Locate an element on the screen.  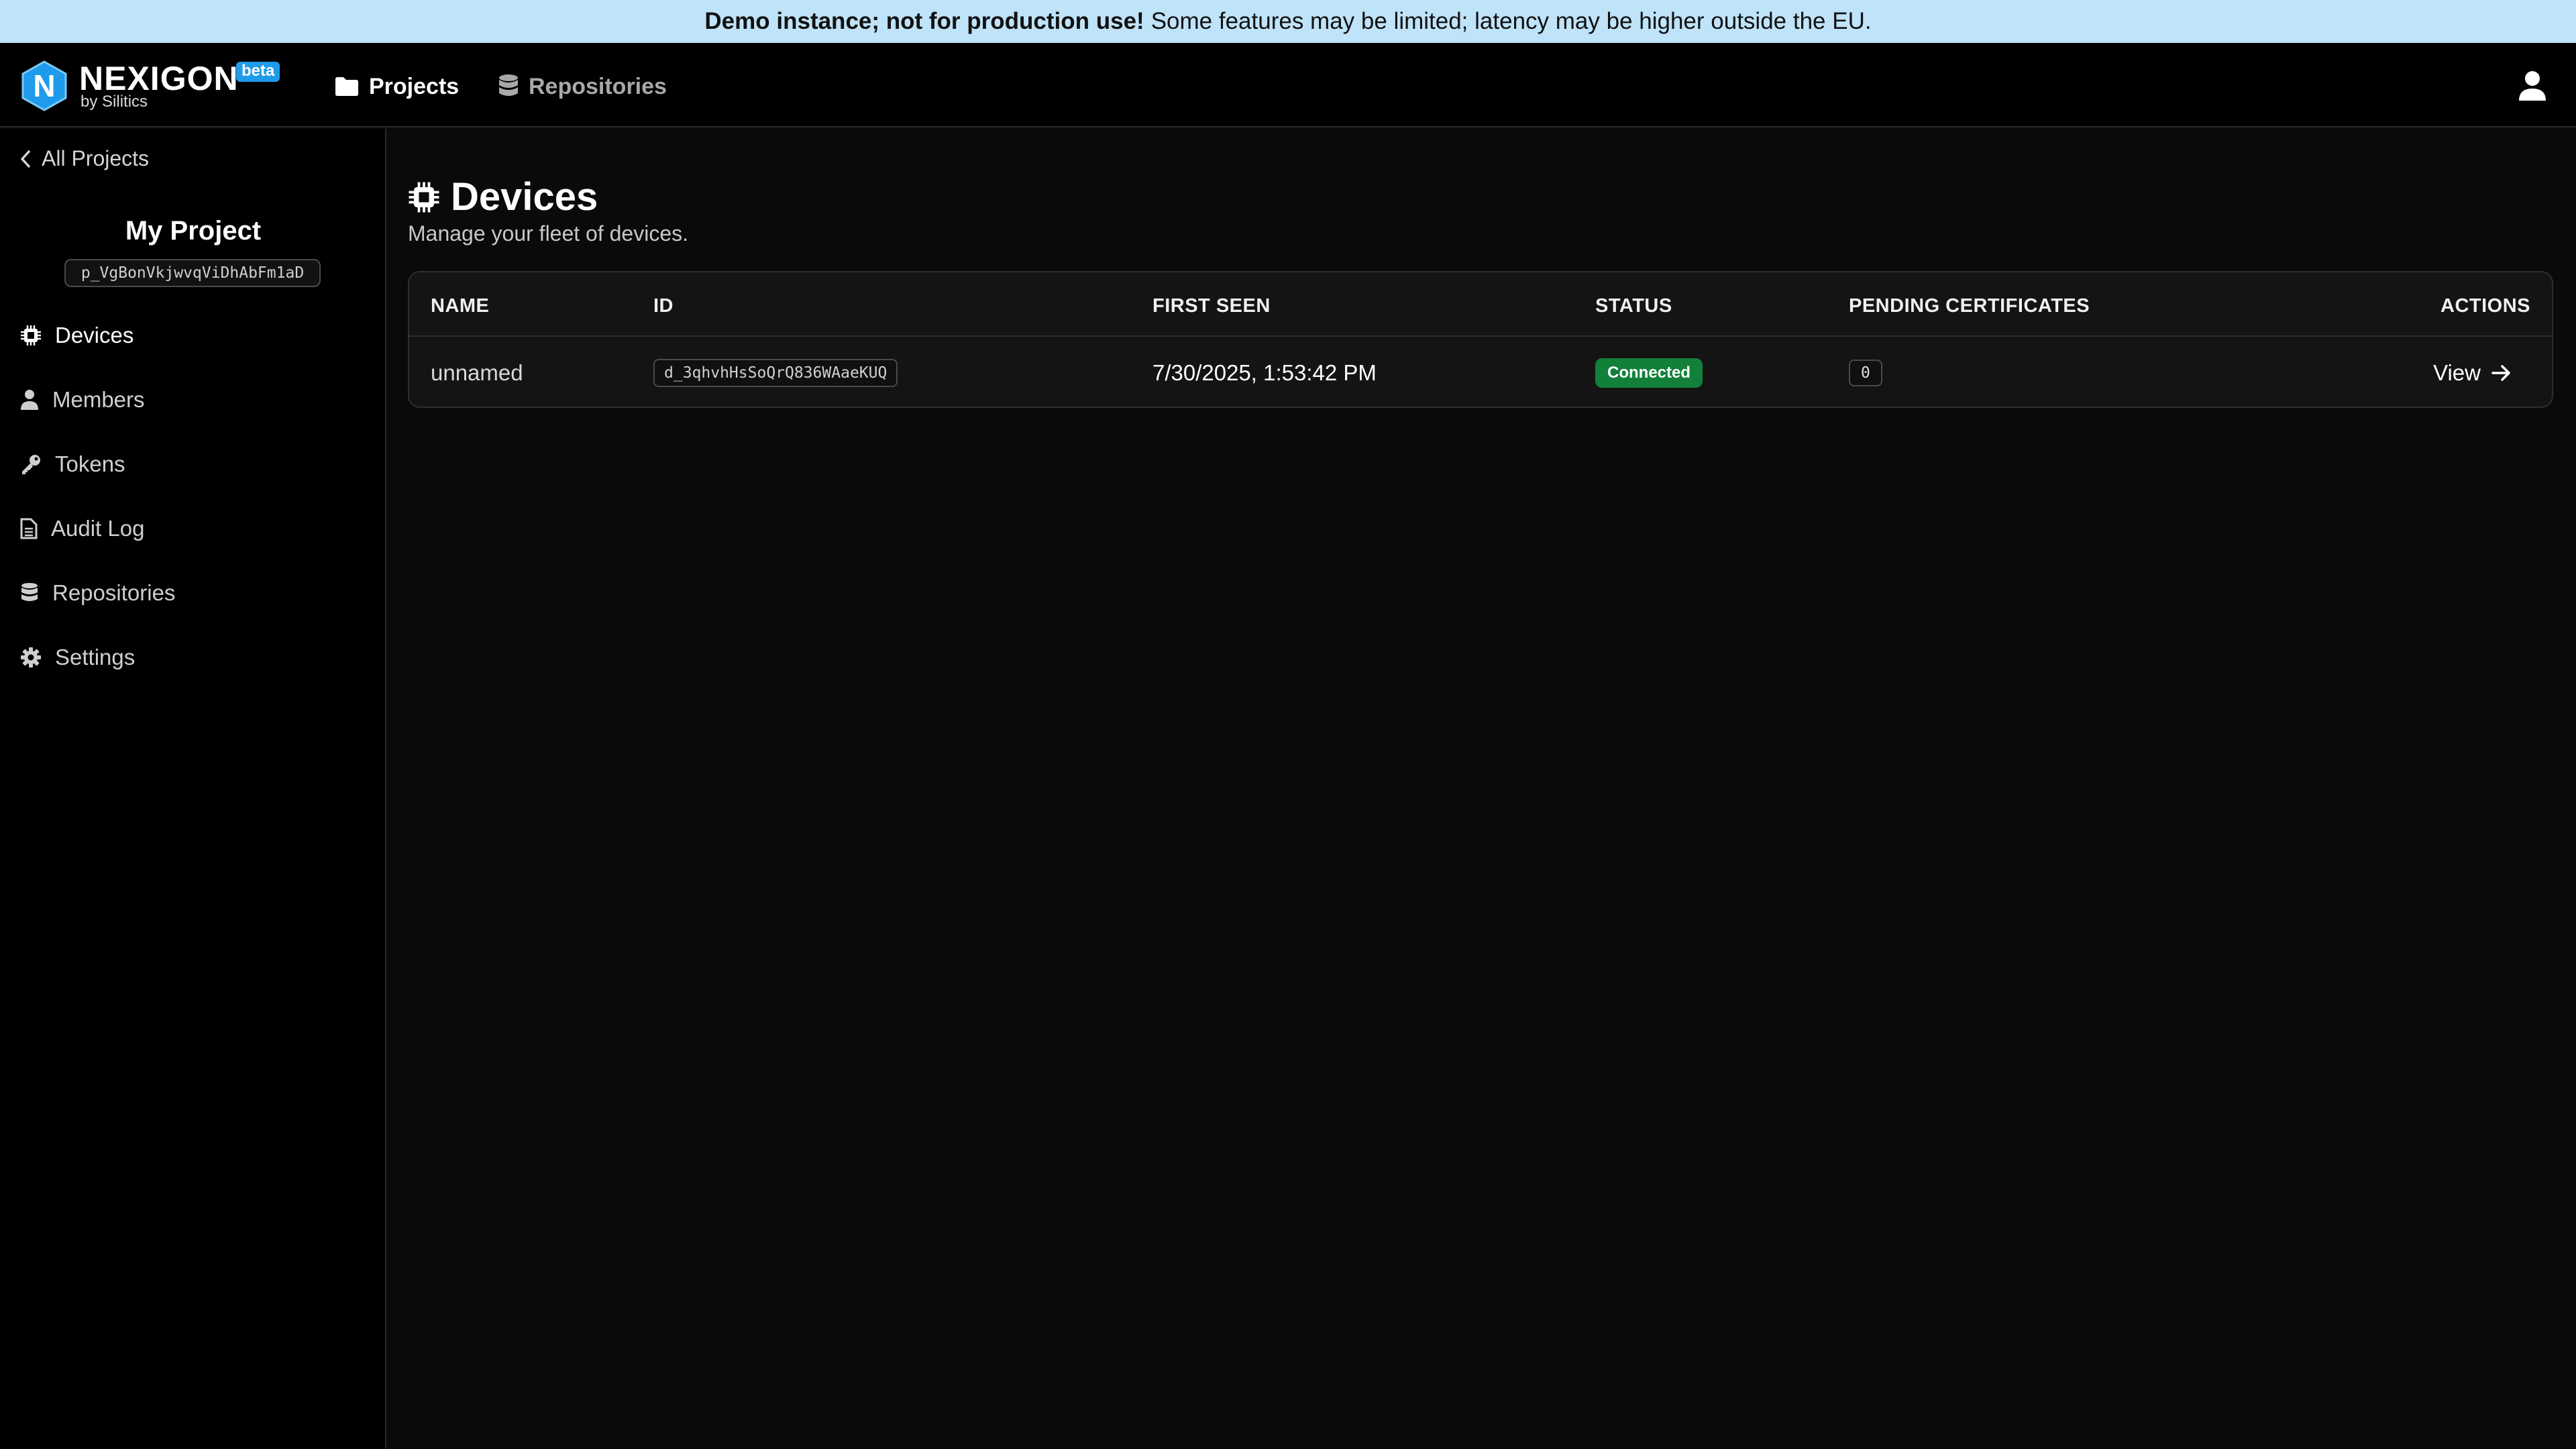
sidebar-item-audit-log: Audit Log is located at coordinates (82, 528).